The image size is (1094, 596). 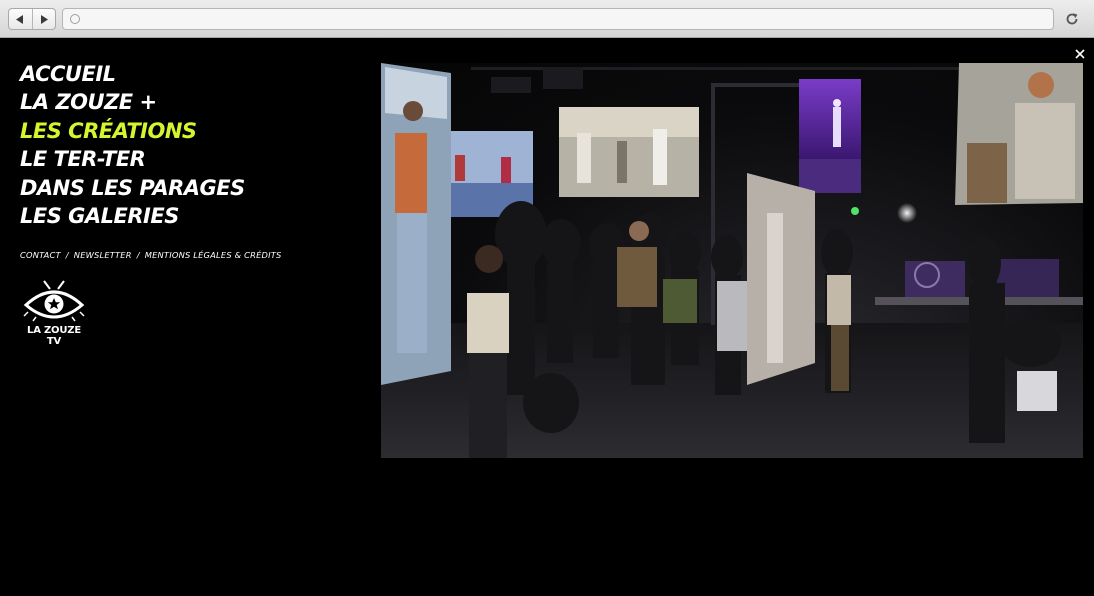 I want to click on contact-link: CONTACT, so click(x=40, y=255).